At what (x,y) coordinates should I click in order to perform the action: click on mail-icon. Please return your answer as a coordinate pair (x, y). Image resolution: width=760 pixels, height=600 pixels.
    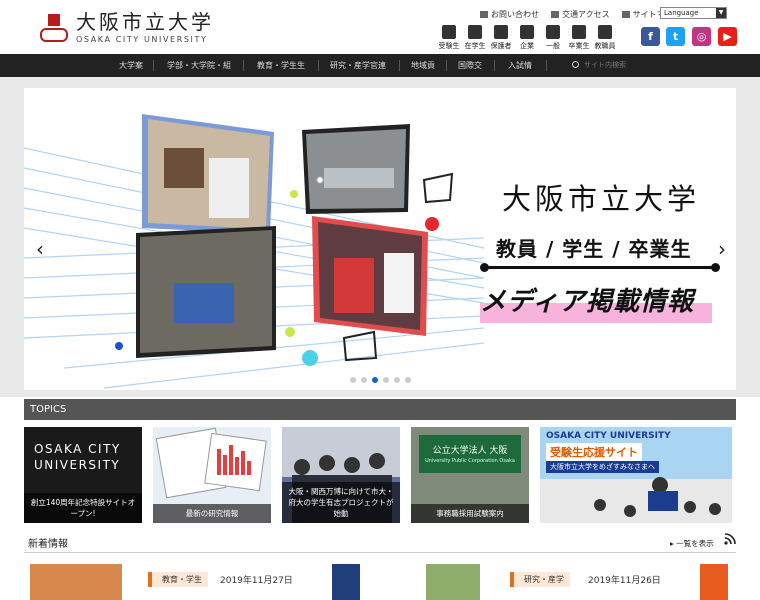
    Looking at the image, I should click on (484, 14).